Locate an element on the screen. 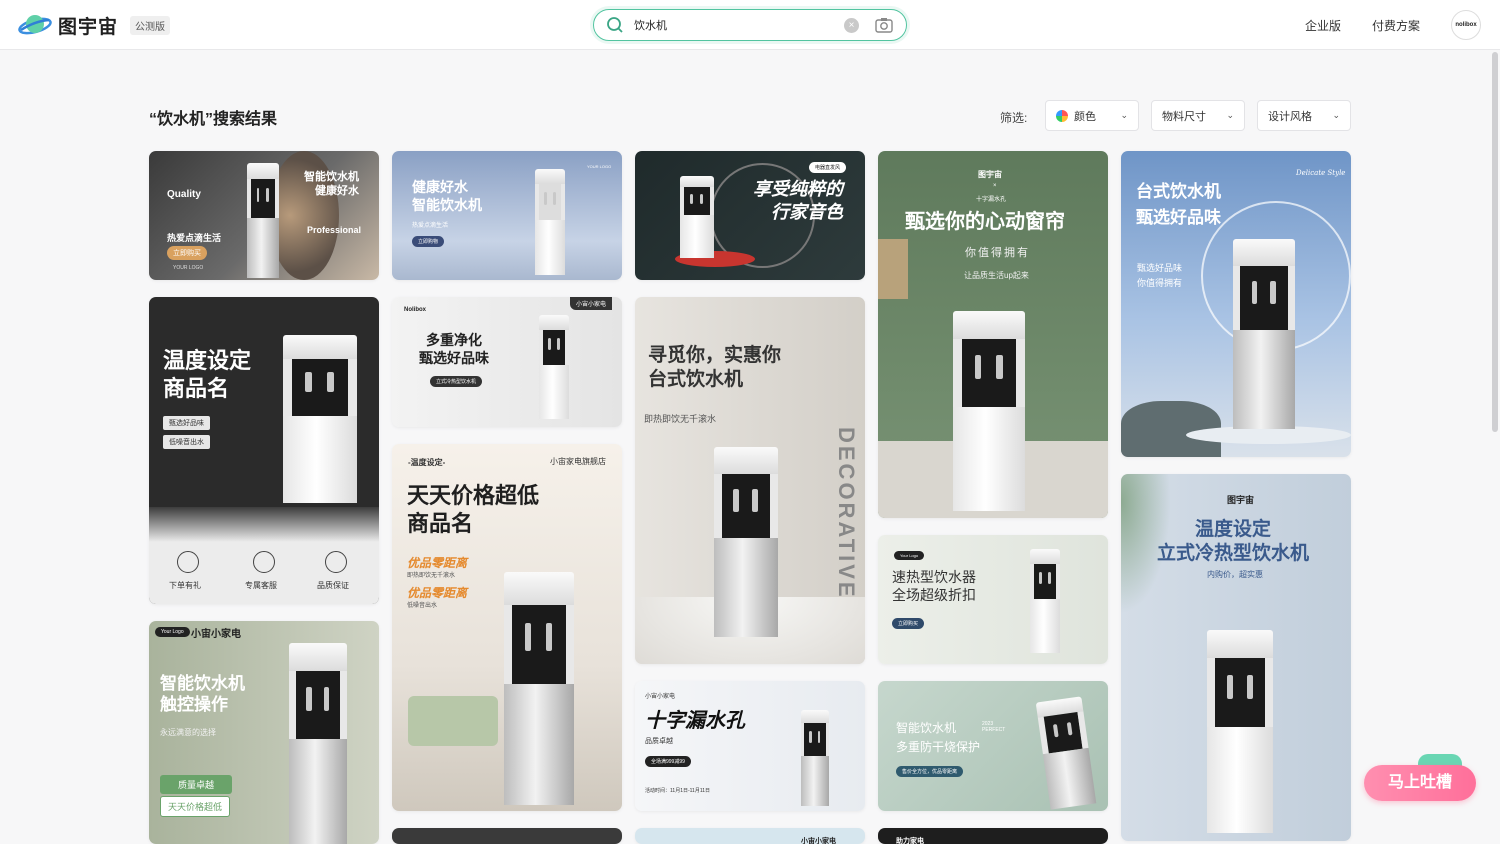 This screenshot has width=1500, height=844. filter-color: 颜色 ⌄ is located at coordinates (1092, 115).